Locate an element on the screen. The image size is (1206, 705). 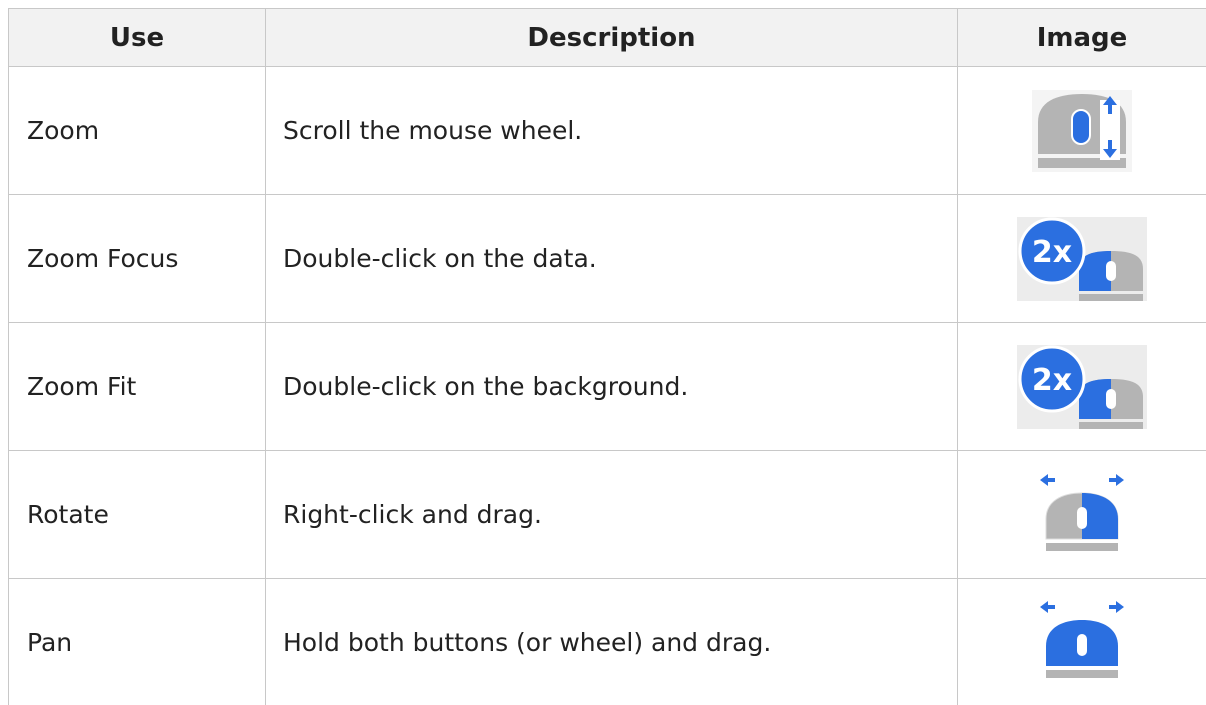
header-image: Image is located at coordinates (1081, 37).